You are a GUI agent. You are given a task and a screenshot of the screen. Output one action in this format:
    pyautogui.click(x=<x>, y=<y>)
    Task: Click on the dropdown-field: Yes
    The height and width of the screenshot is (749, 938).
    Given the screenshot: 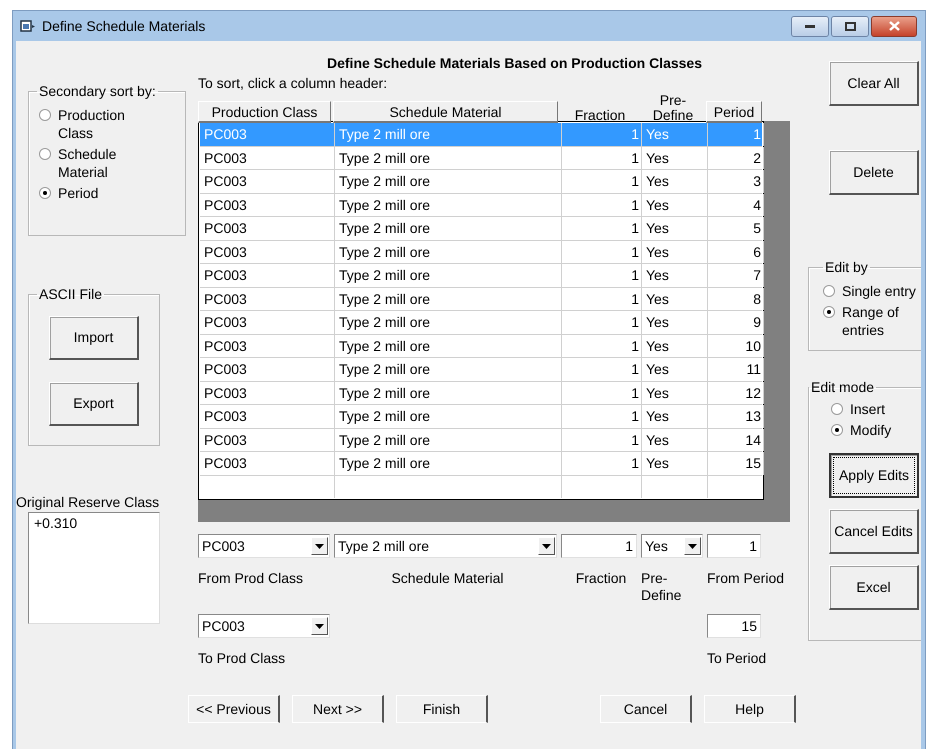 What is the action you would take?
    pyautogui.click(x=672, y=546)
    